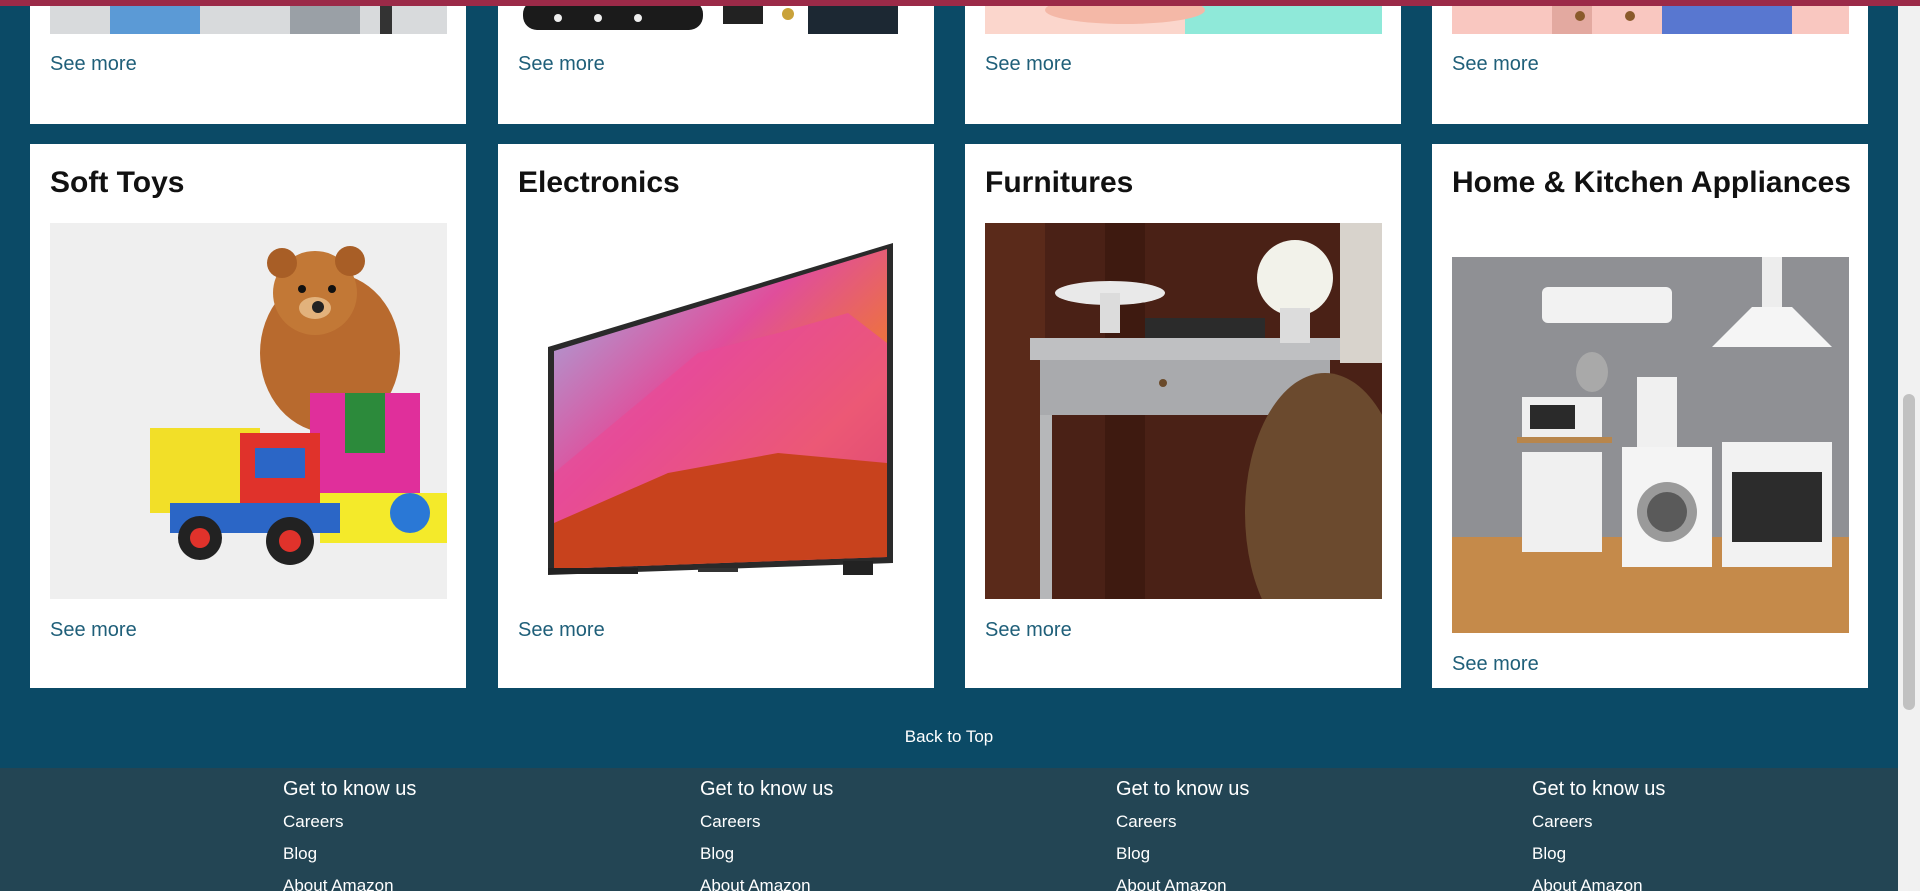 The image size is (1920, 891). What do you see at coordinates (1909, 552) in the screenshot?
I see `scrollbar-thumb` at bounding box center [1909, 552].